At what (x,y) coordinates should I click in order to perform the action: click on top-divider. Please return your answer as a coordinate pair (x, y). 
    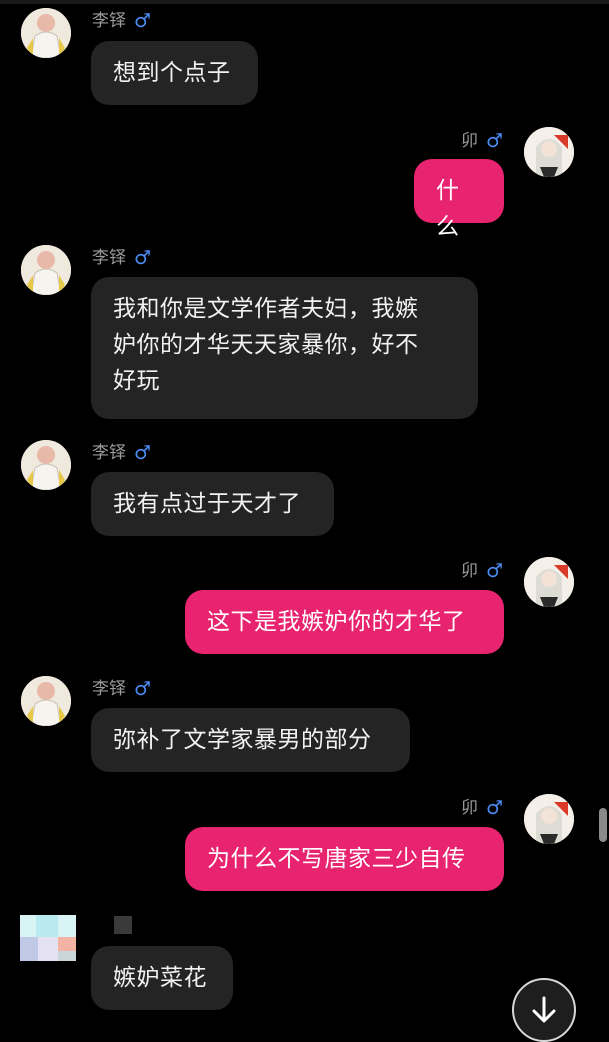
    Looking at the image, I should click on (304, 2).